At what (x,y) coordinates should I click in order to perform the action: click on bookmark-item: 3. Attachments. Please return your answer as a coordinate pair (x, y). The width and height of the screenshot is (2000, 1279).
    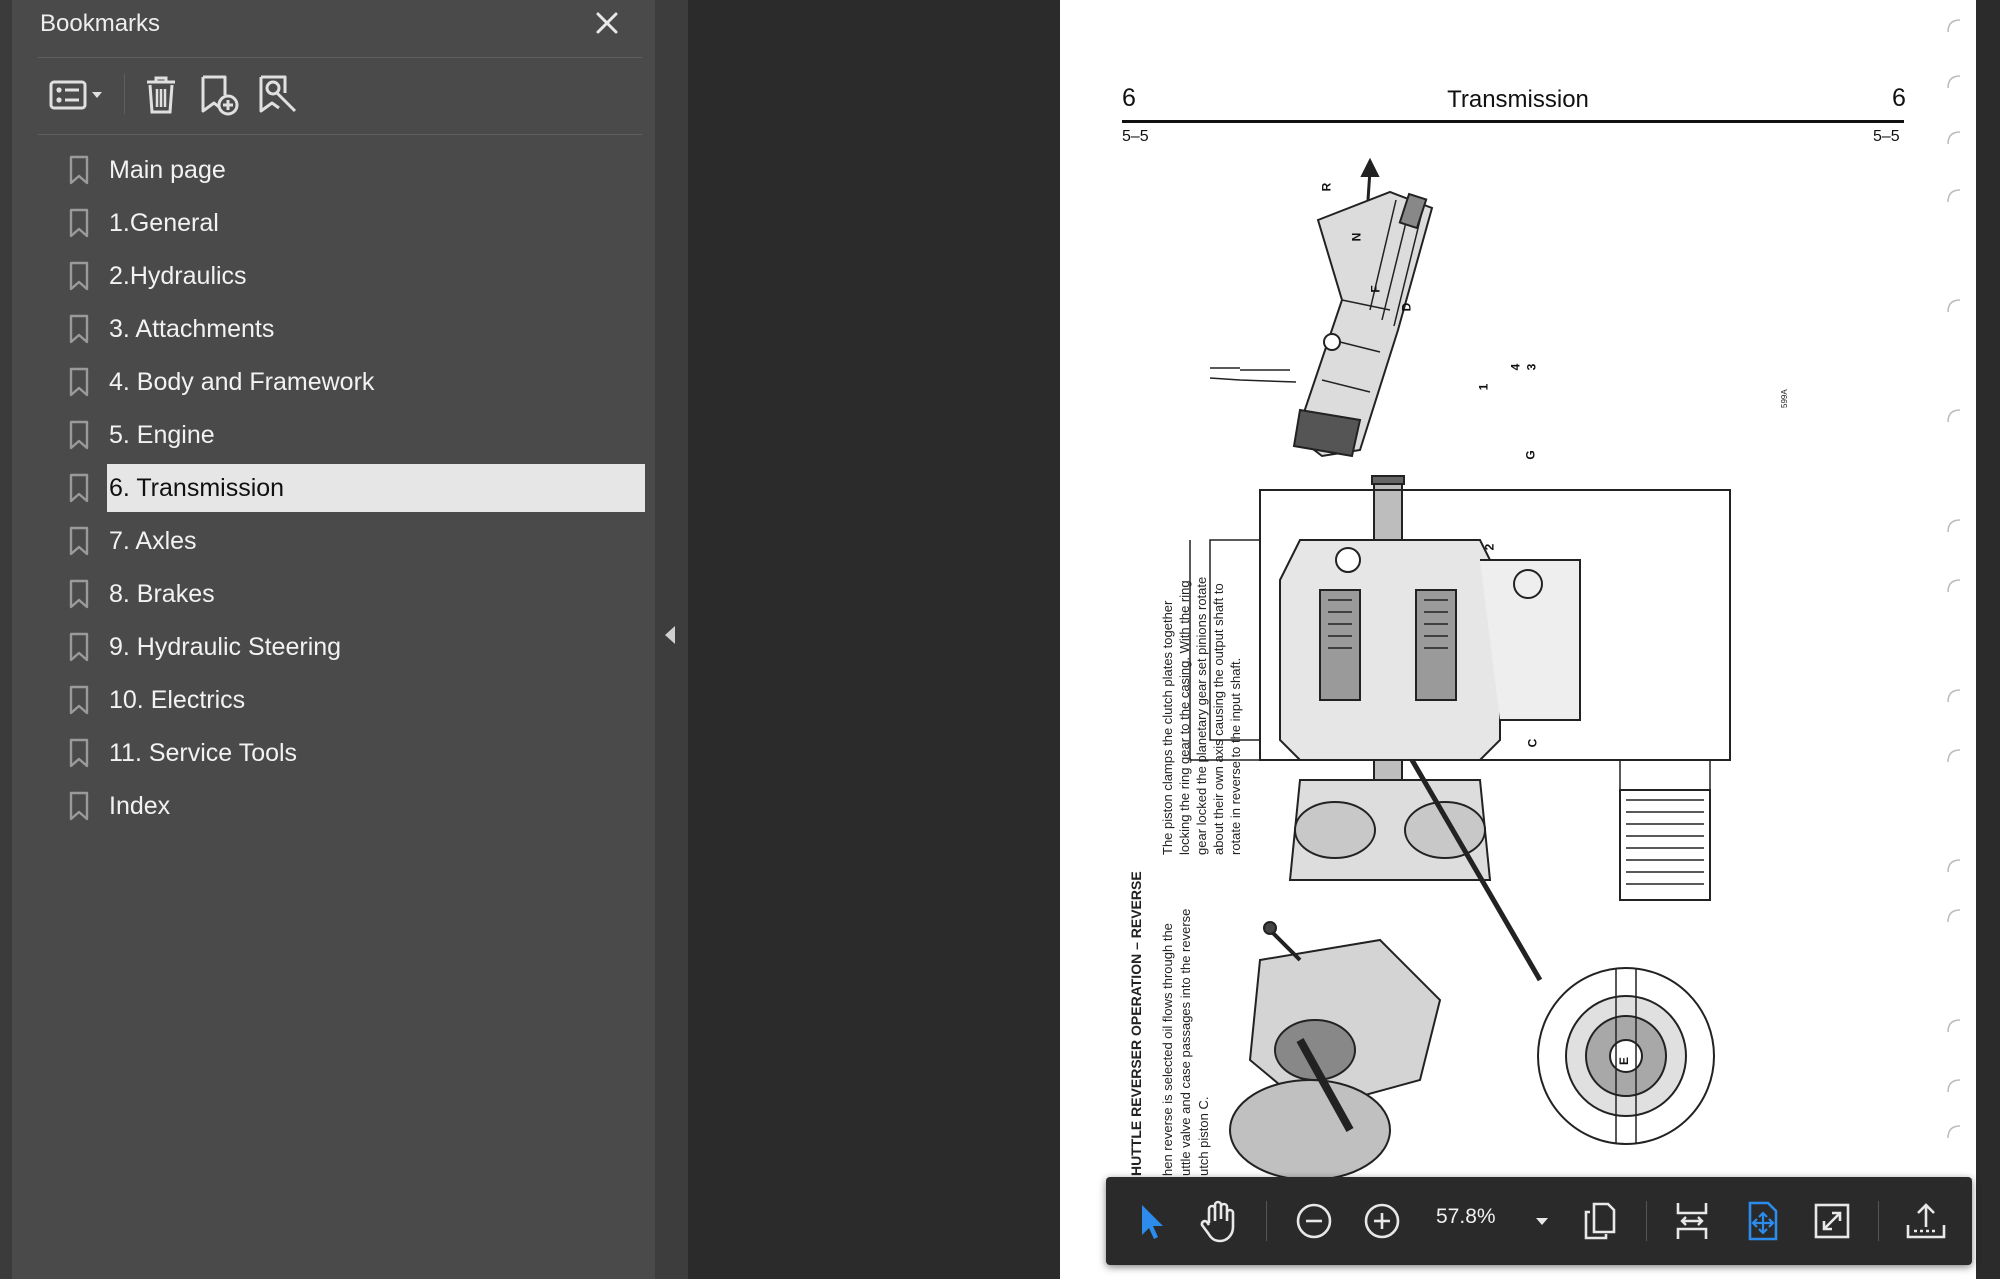
    Looking at the image, I should click on (333, 329).